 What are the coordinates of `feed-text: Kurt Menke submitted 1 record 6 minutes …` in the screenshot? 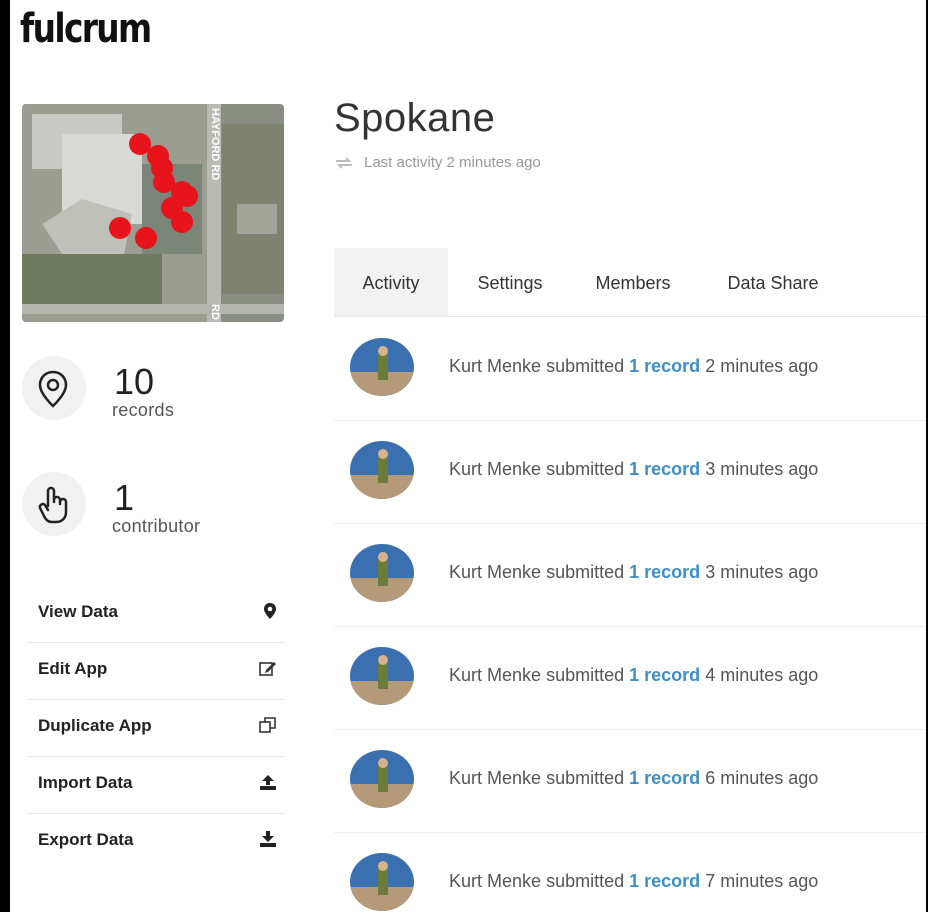 It's located at (634, 778).